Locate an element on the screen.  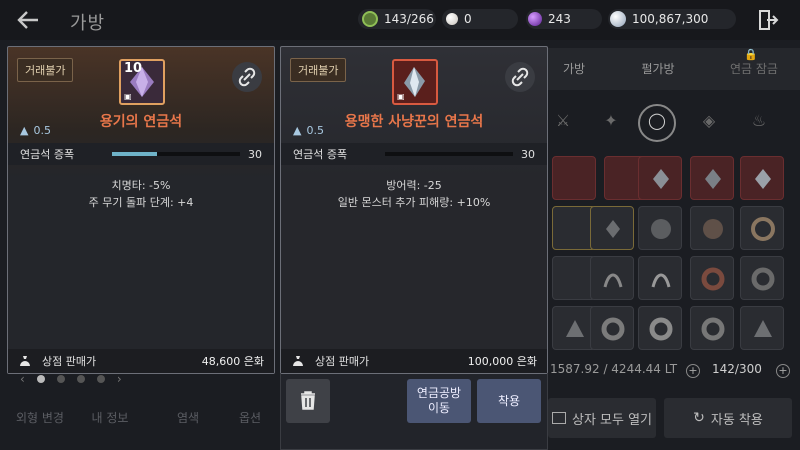
page-title: 가방 is located at coordinates (88, 23).